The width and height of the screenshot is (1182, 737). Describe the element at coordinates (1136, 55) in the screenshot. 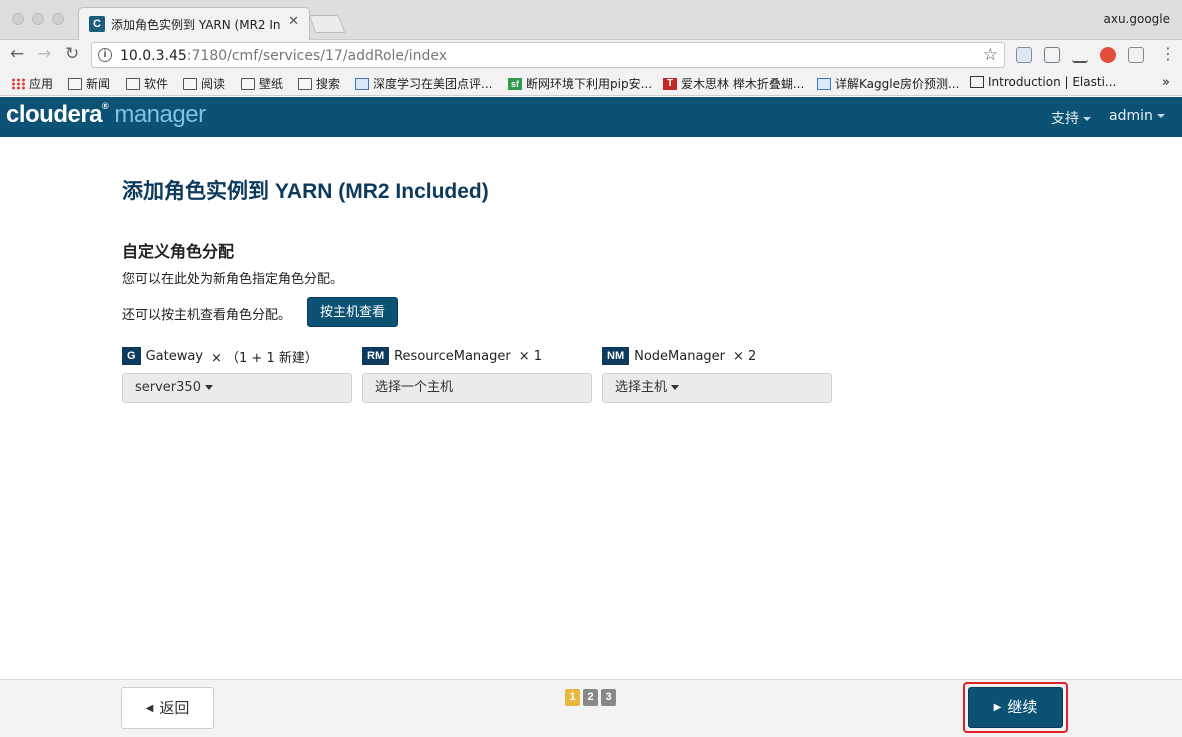

I see `extension-e-icon` at that location.